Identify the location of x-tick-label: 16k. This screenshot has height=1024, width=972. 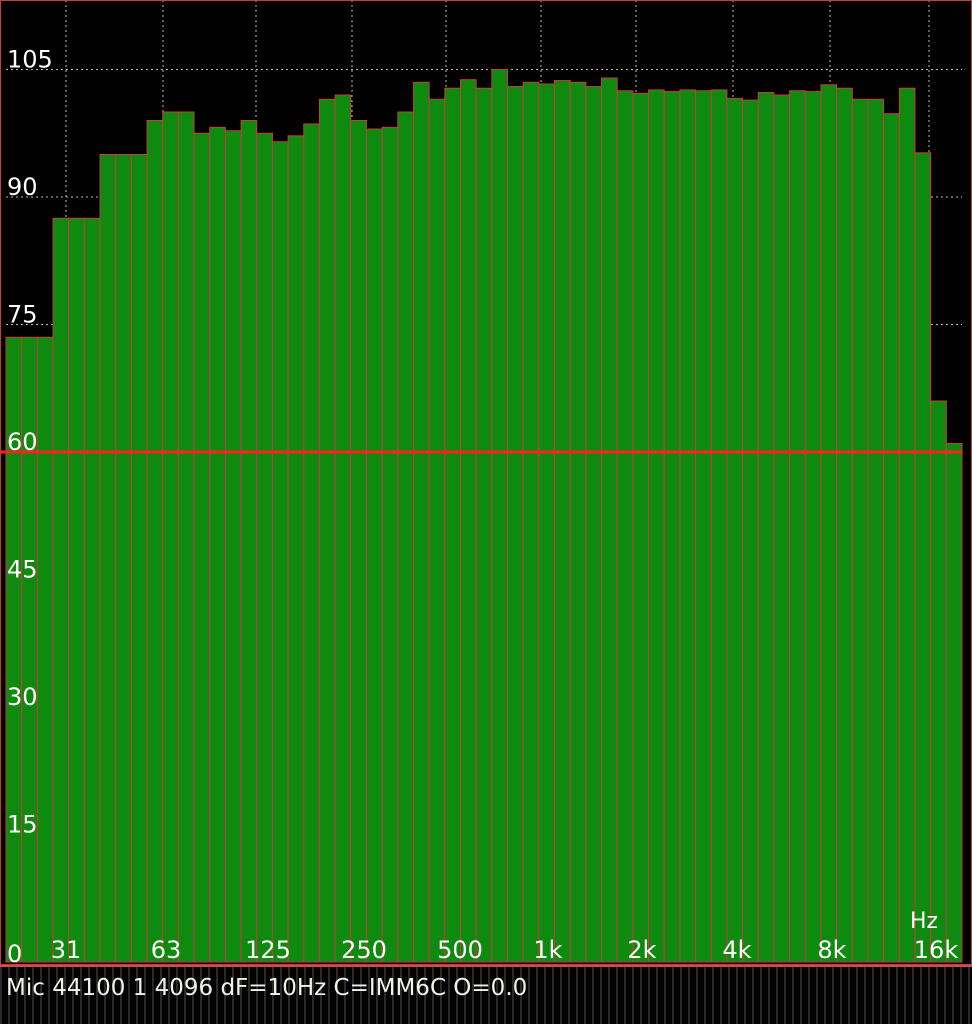
(936, 950).